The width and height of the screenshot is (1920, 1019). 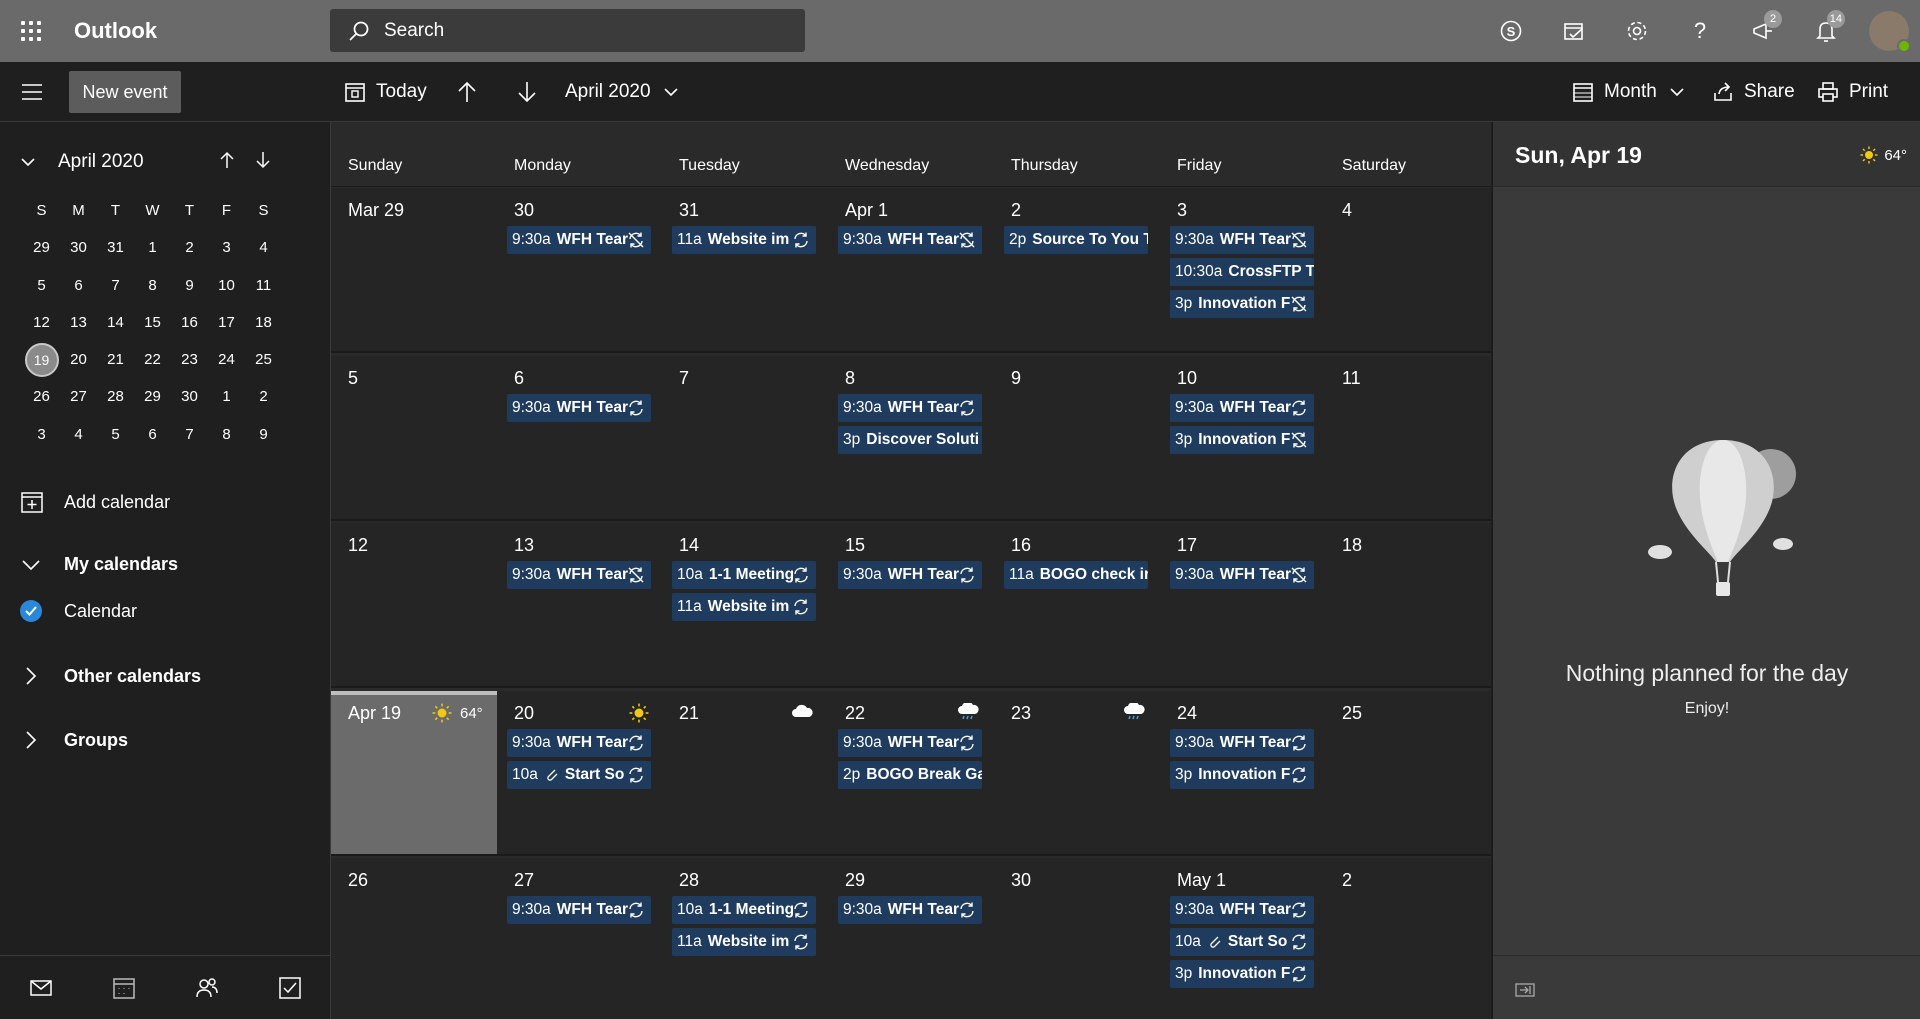 I want to click on new-event-button: New event, so click(x=125, y=92).